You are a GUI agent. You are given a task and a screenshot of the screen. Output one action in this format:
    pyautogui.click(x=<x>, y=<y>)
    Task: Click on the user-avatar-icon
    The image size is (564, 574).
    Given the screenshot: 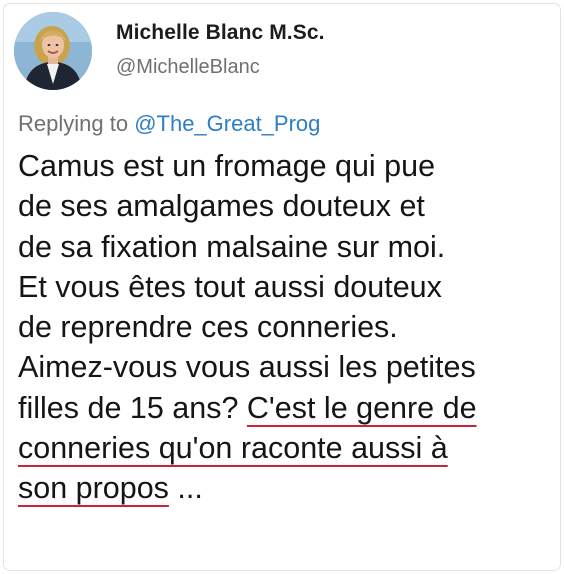 What is the action you would take?
    pyautogui.click(x=53, y=51)
    